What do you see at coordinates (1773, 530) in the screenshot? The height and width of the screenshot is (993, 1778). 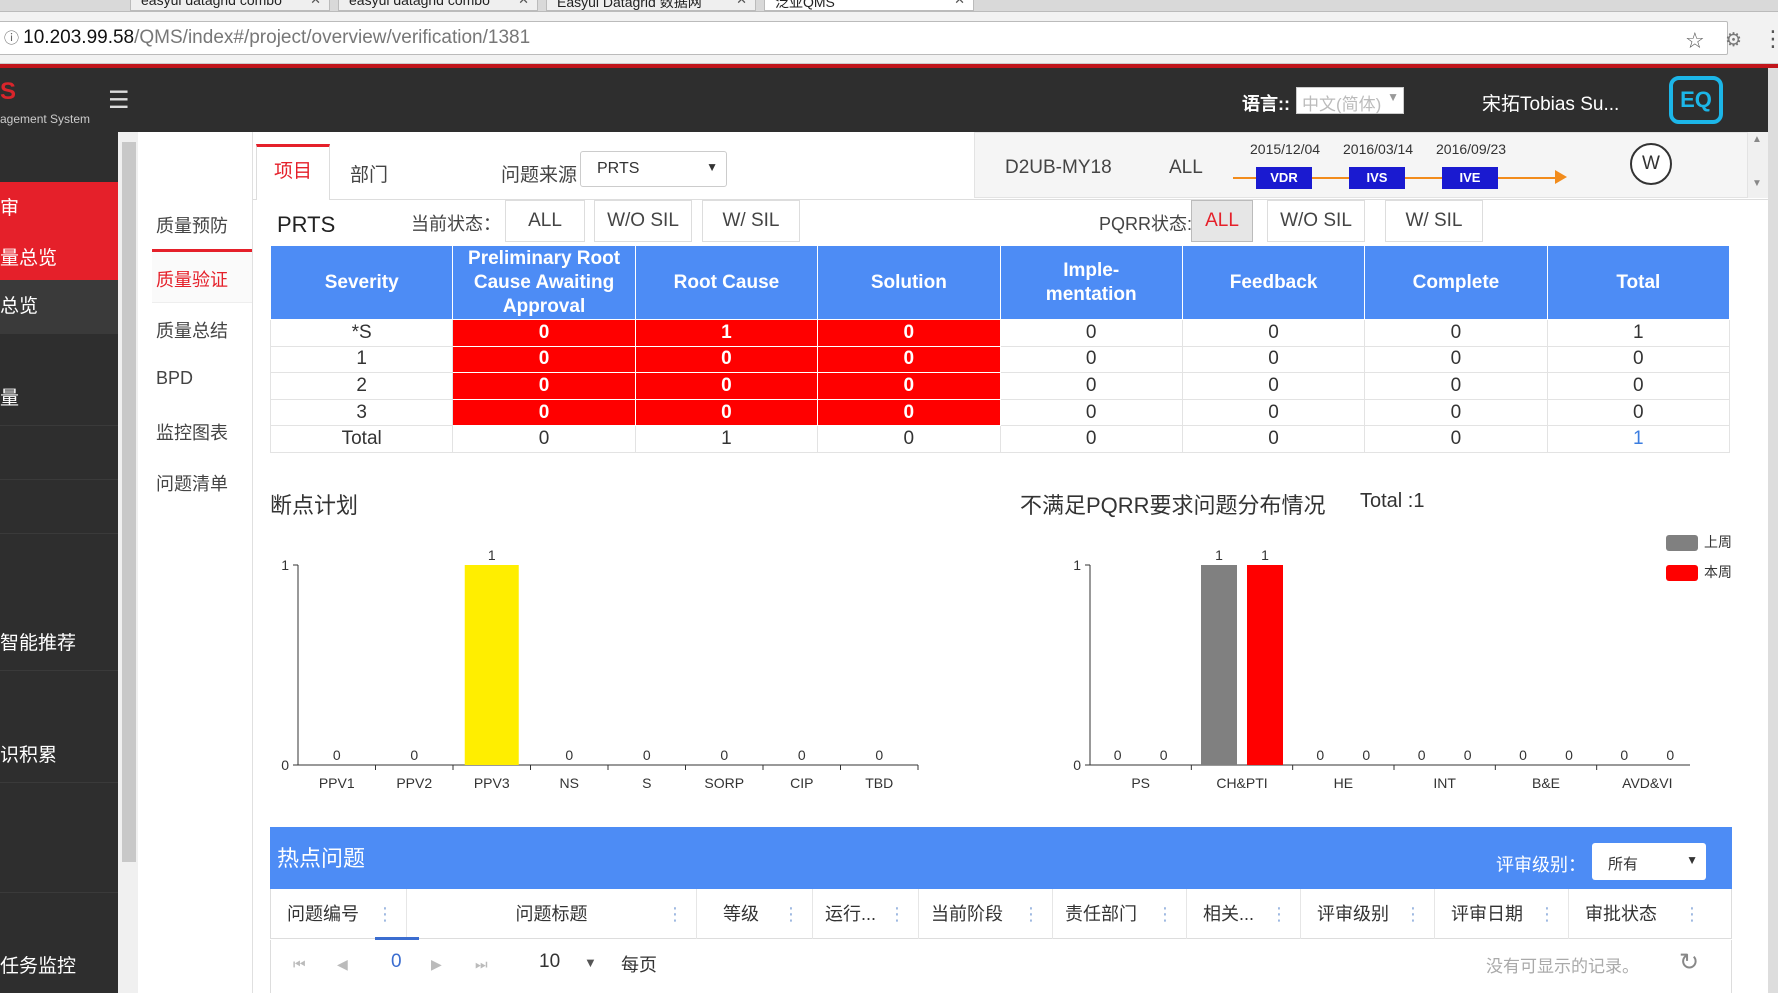 I see `page-scrollbar` at bounding box center [1773, 530].